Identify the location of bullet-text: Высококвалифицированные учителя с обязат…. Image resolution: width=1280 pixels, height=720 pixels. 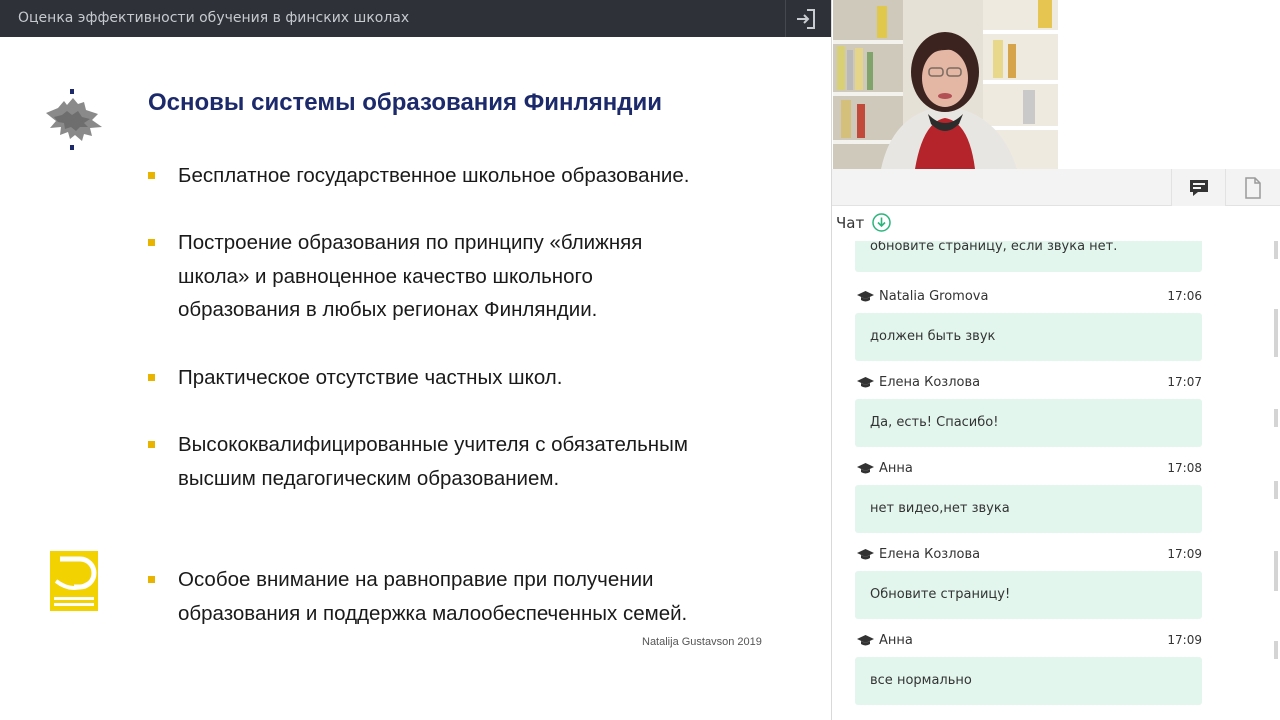
(433, 461).